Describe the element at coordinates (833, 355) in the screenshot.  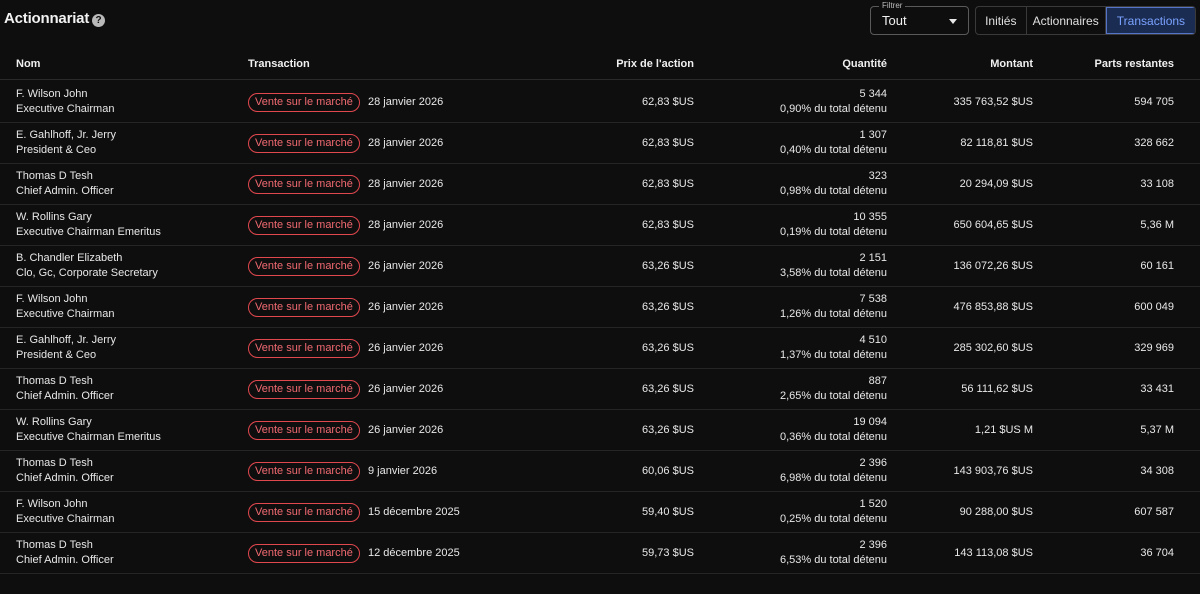
I see `quantity-percent: 1,37% du total détenu` at that location.